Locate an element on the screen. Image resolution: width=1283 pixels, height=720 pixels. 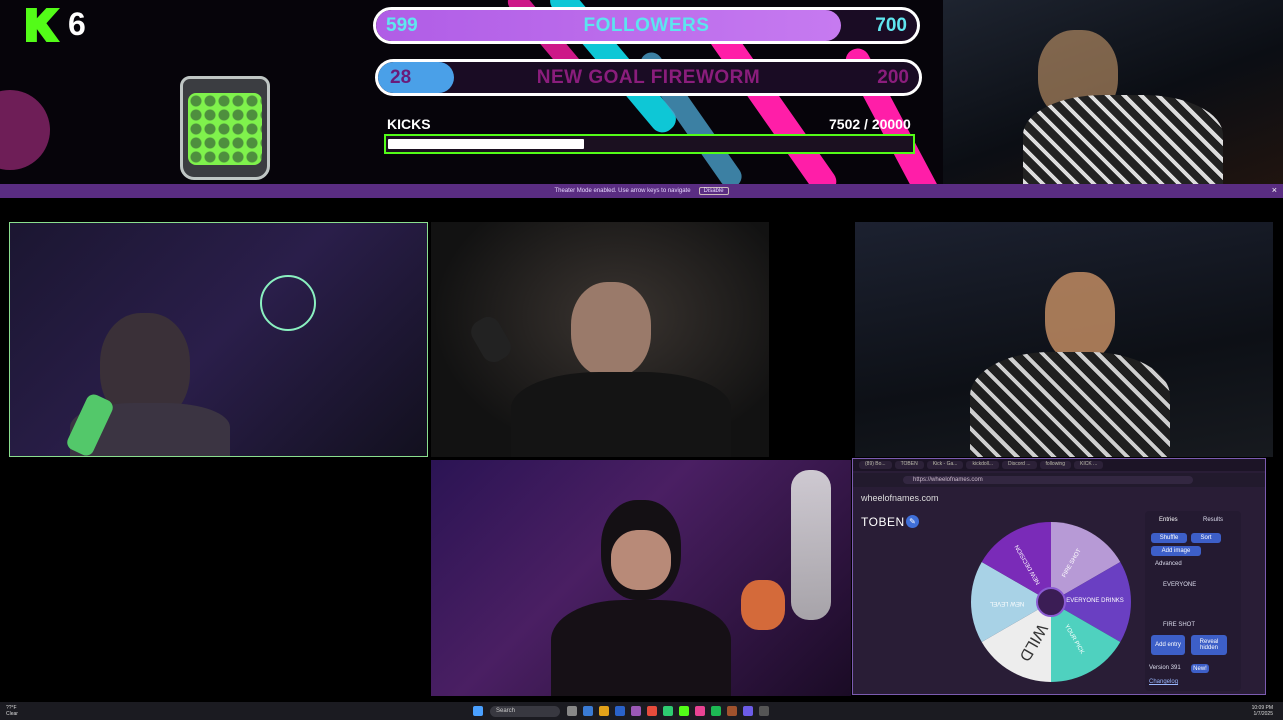
browser-tab: TOBEN is located at coordinates (909, 465).